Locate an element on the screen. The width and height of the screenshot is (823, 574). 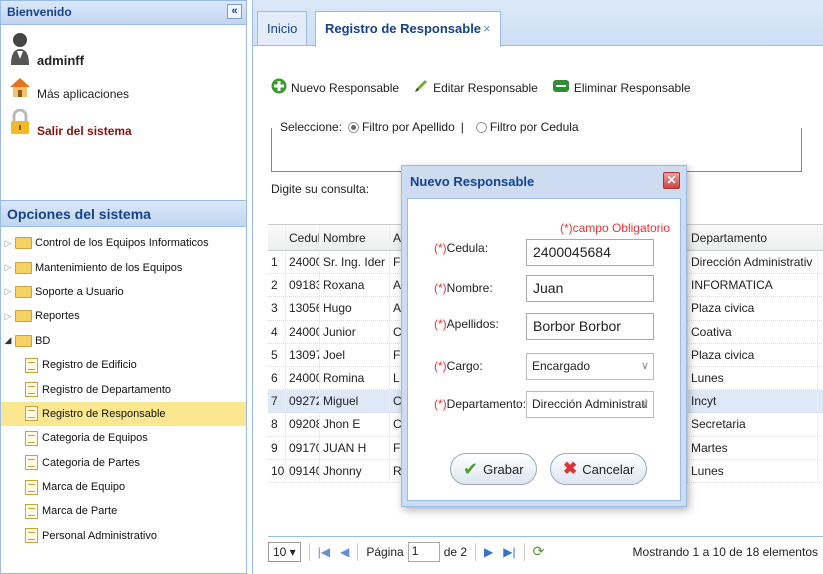
table-cell: 09183 is located at coordinates (303, 285).